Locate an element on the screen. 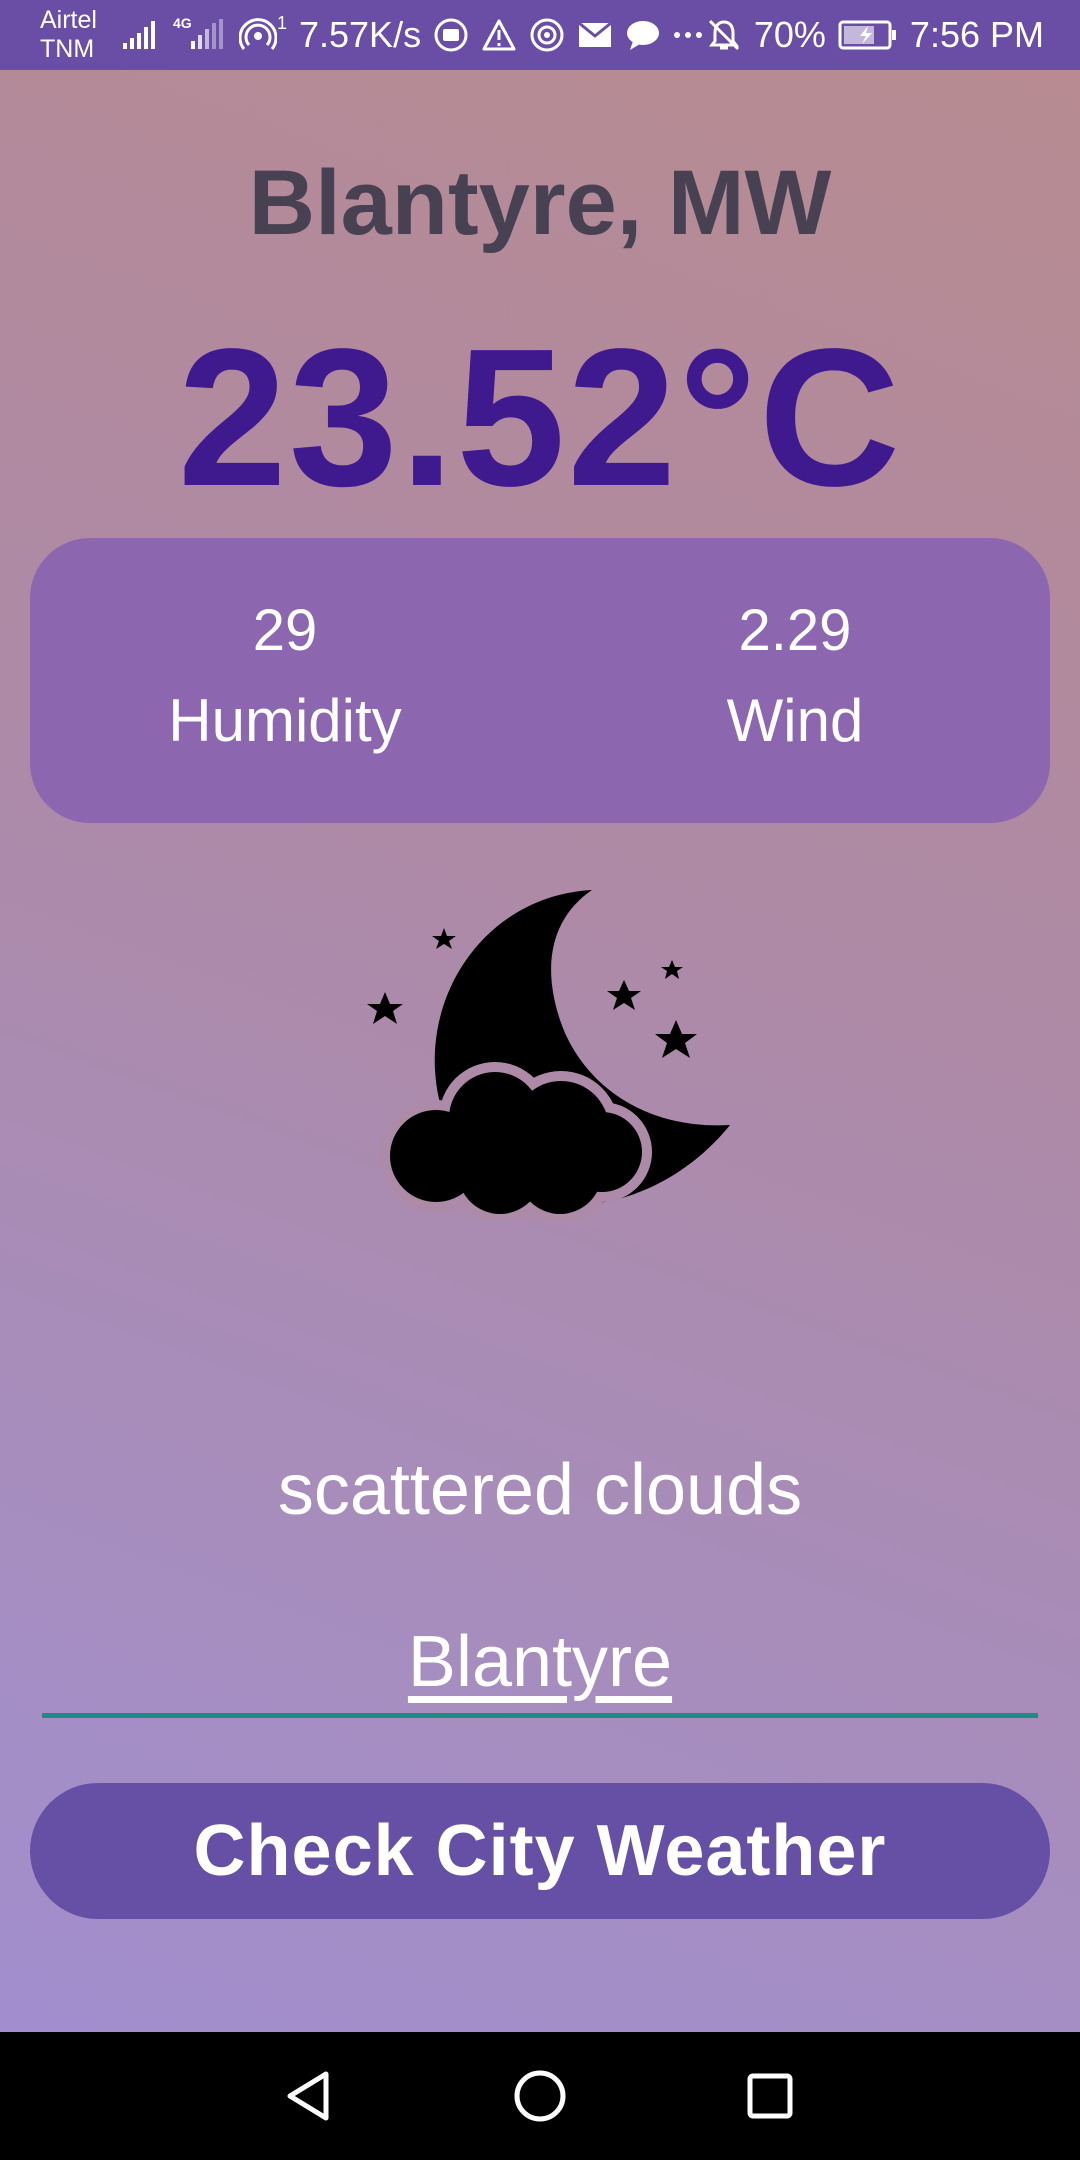 The height and width of the screenshot is (2160, 1080). back-button is located at coordinates (310, 2096).